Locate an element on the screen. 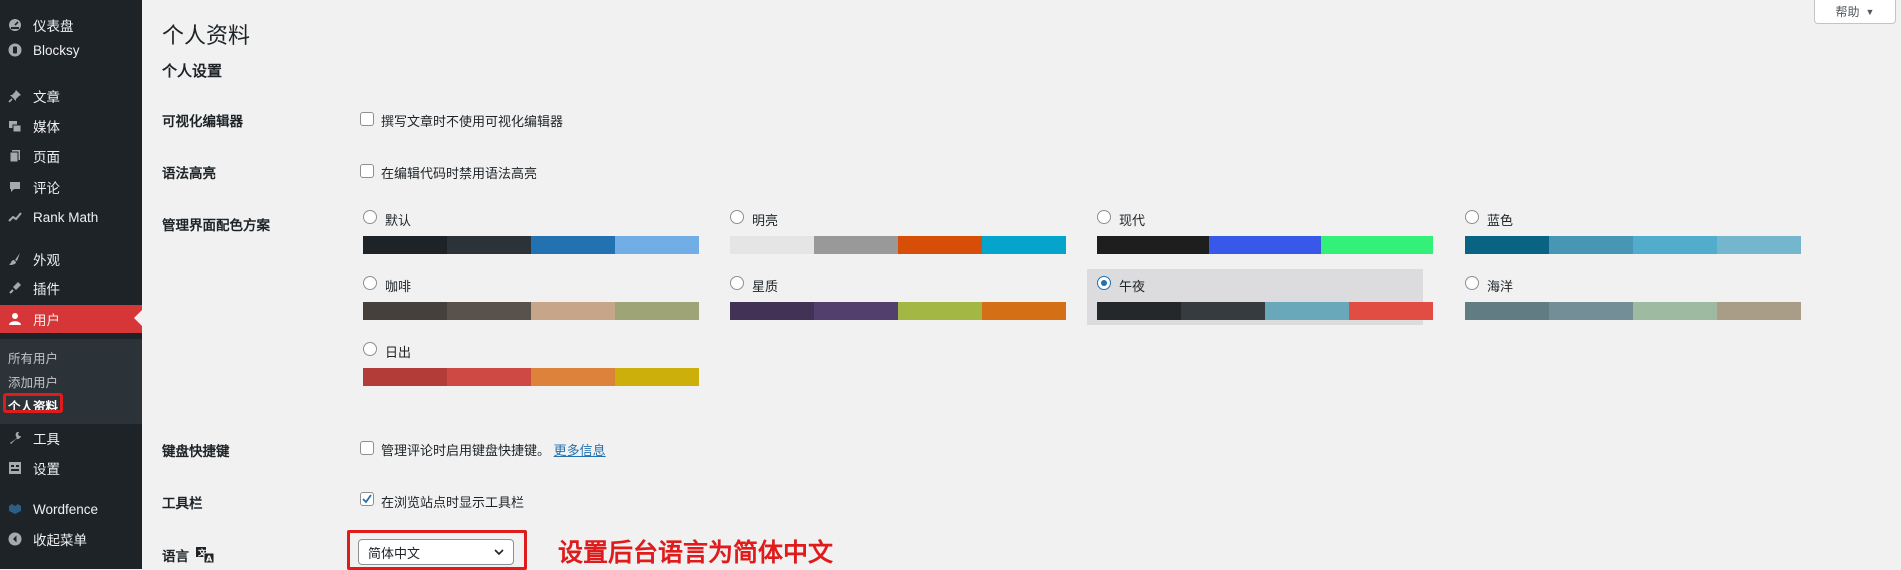 The height and width of the screenshot is (570, 1901). dashboard-icon is located at coordinates (15, 25).